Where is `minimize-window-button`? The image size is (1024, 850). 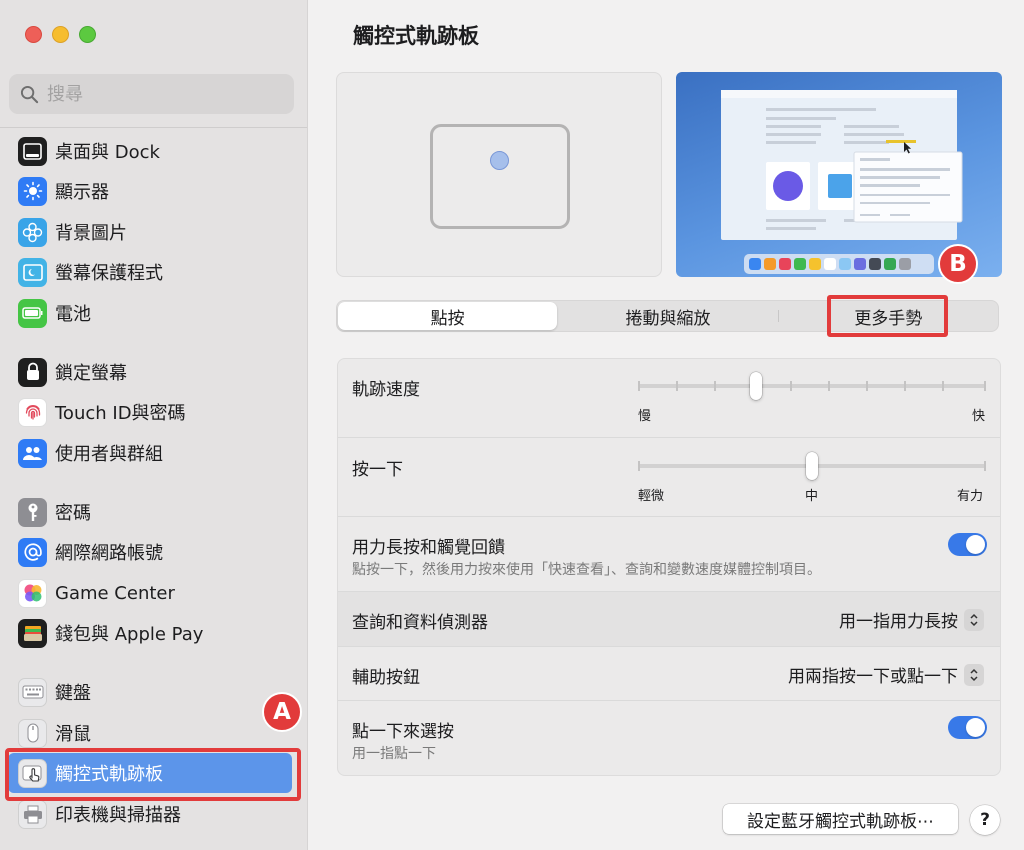 minimize-window-button is located at coordinates (60, 34).